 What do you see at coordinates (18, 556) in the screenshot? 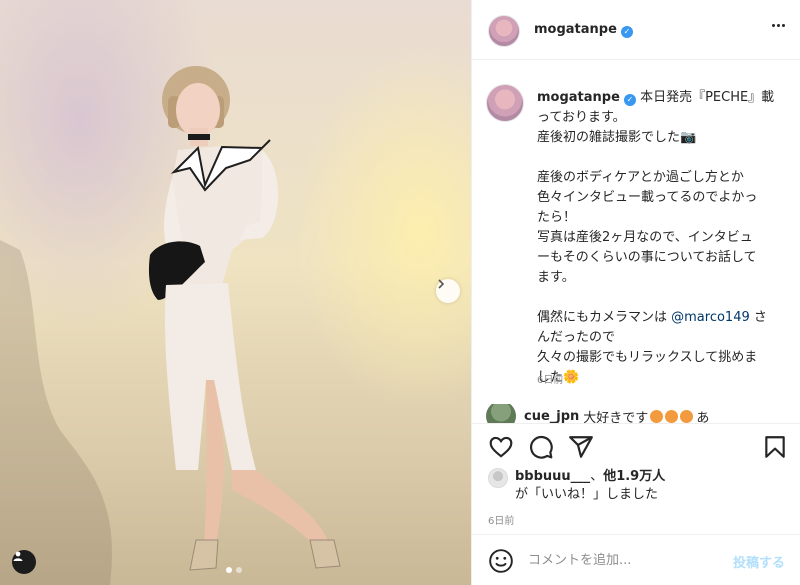
I see `user-tag-icon` at bounding box center [18, 556].